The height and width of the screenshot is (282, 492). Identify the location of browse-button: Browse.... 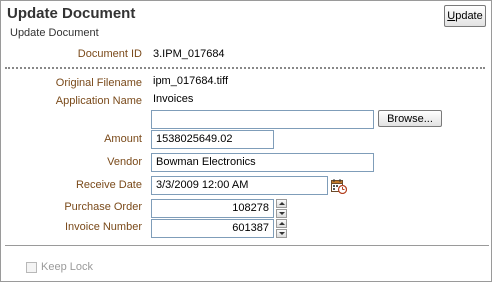
(410, 118).